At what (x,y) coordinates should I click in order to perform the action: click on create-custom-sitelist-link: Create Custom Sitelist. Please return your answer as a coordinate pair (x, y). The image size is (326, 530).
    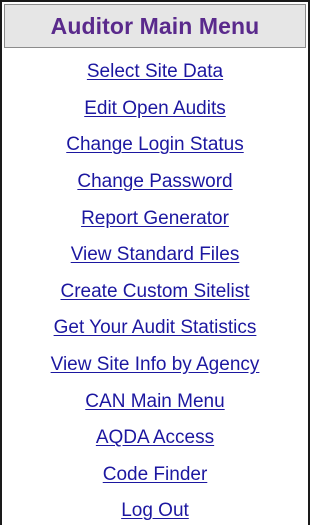
    Looking at the image, I should click on (154, 292).